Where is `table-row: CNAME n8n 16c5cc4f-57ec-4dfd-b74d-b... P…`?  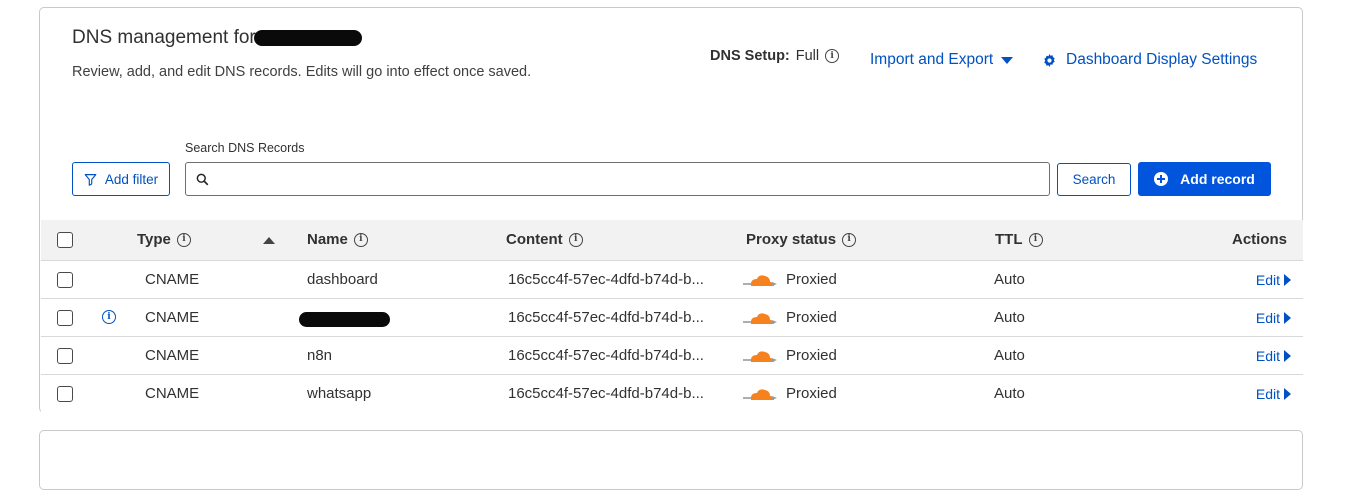 table-row: CNAME n8n 16c5cc4f-57ec-4dfd-b74d-b... P… is located at coordinates (672, 356).